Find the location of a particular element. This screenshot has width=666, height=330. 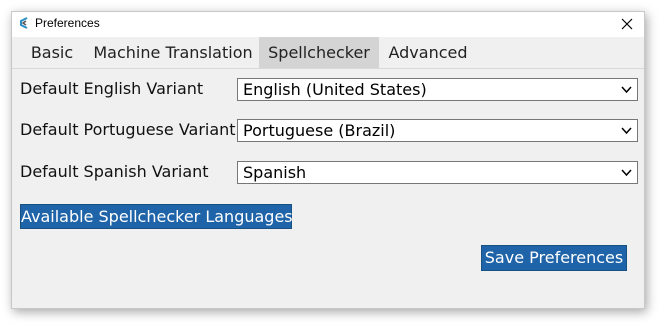

english-variant-select: English (United States) is located at coordinates (437, 89).